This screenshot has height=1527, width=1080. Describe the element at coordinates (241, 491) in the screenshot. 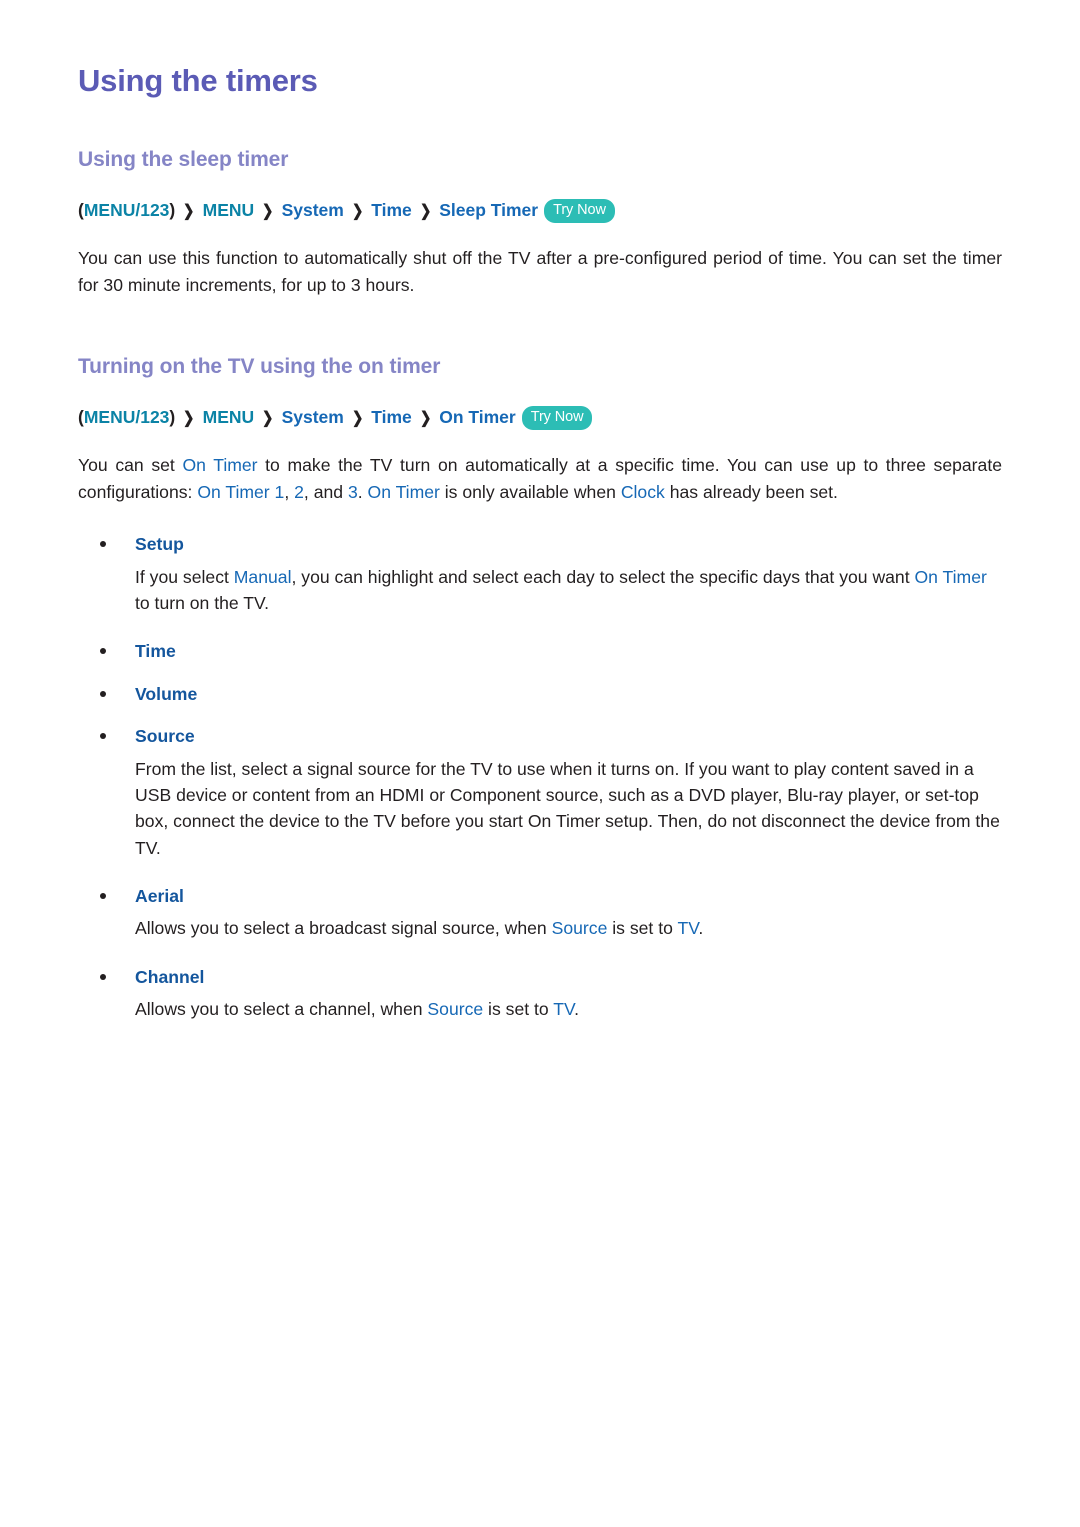

I see `inline-term-on-timer-1: On Timer 1` at that location.